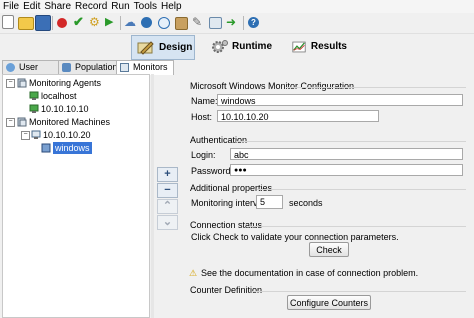 This screenshot has width=474, height=318. Describe the element at coordinates (59, 96) in the screenshot. I see `tree-node-agent: localhost` at that location.